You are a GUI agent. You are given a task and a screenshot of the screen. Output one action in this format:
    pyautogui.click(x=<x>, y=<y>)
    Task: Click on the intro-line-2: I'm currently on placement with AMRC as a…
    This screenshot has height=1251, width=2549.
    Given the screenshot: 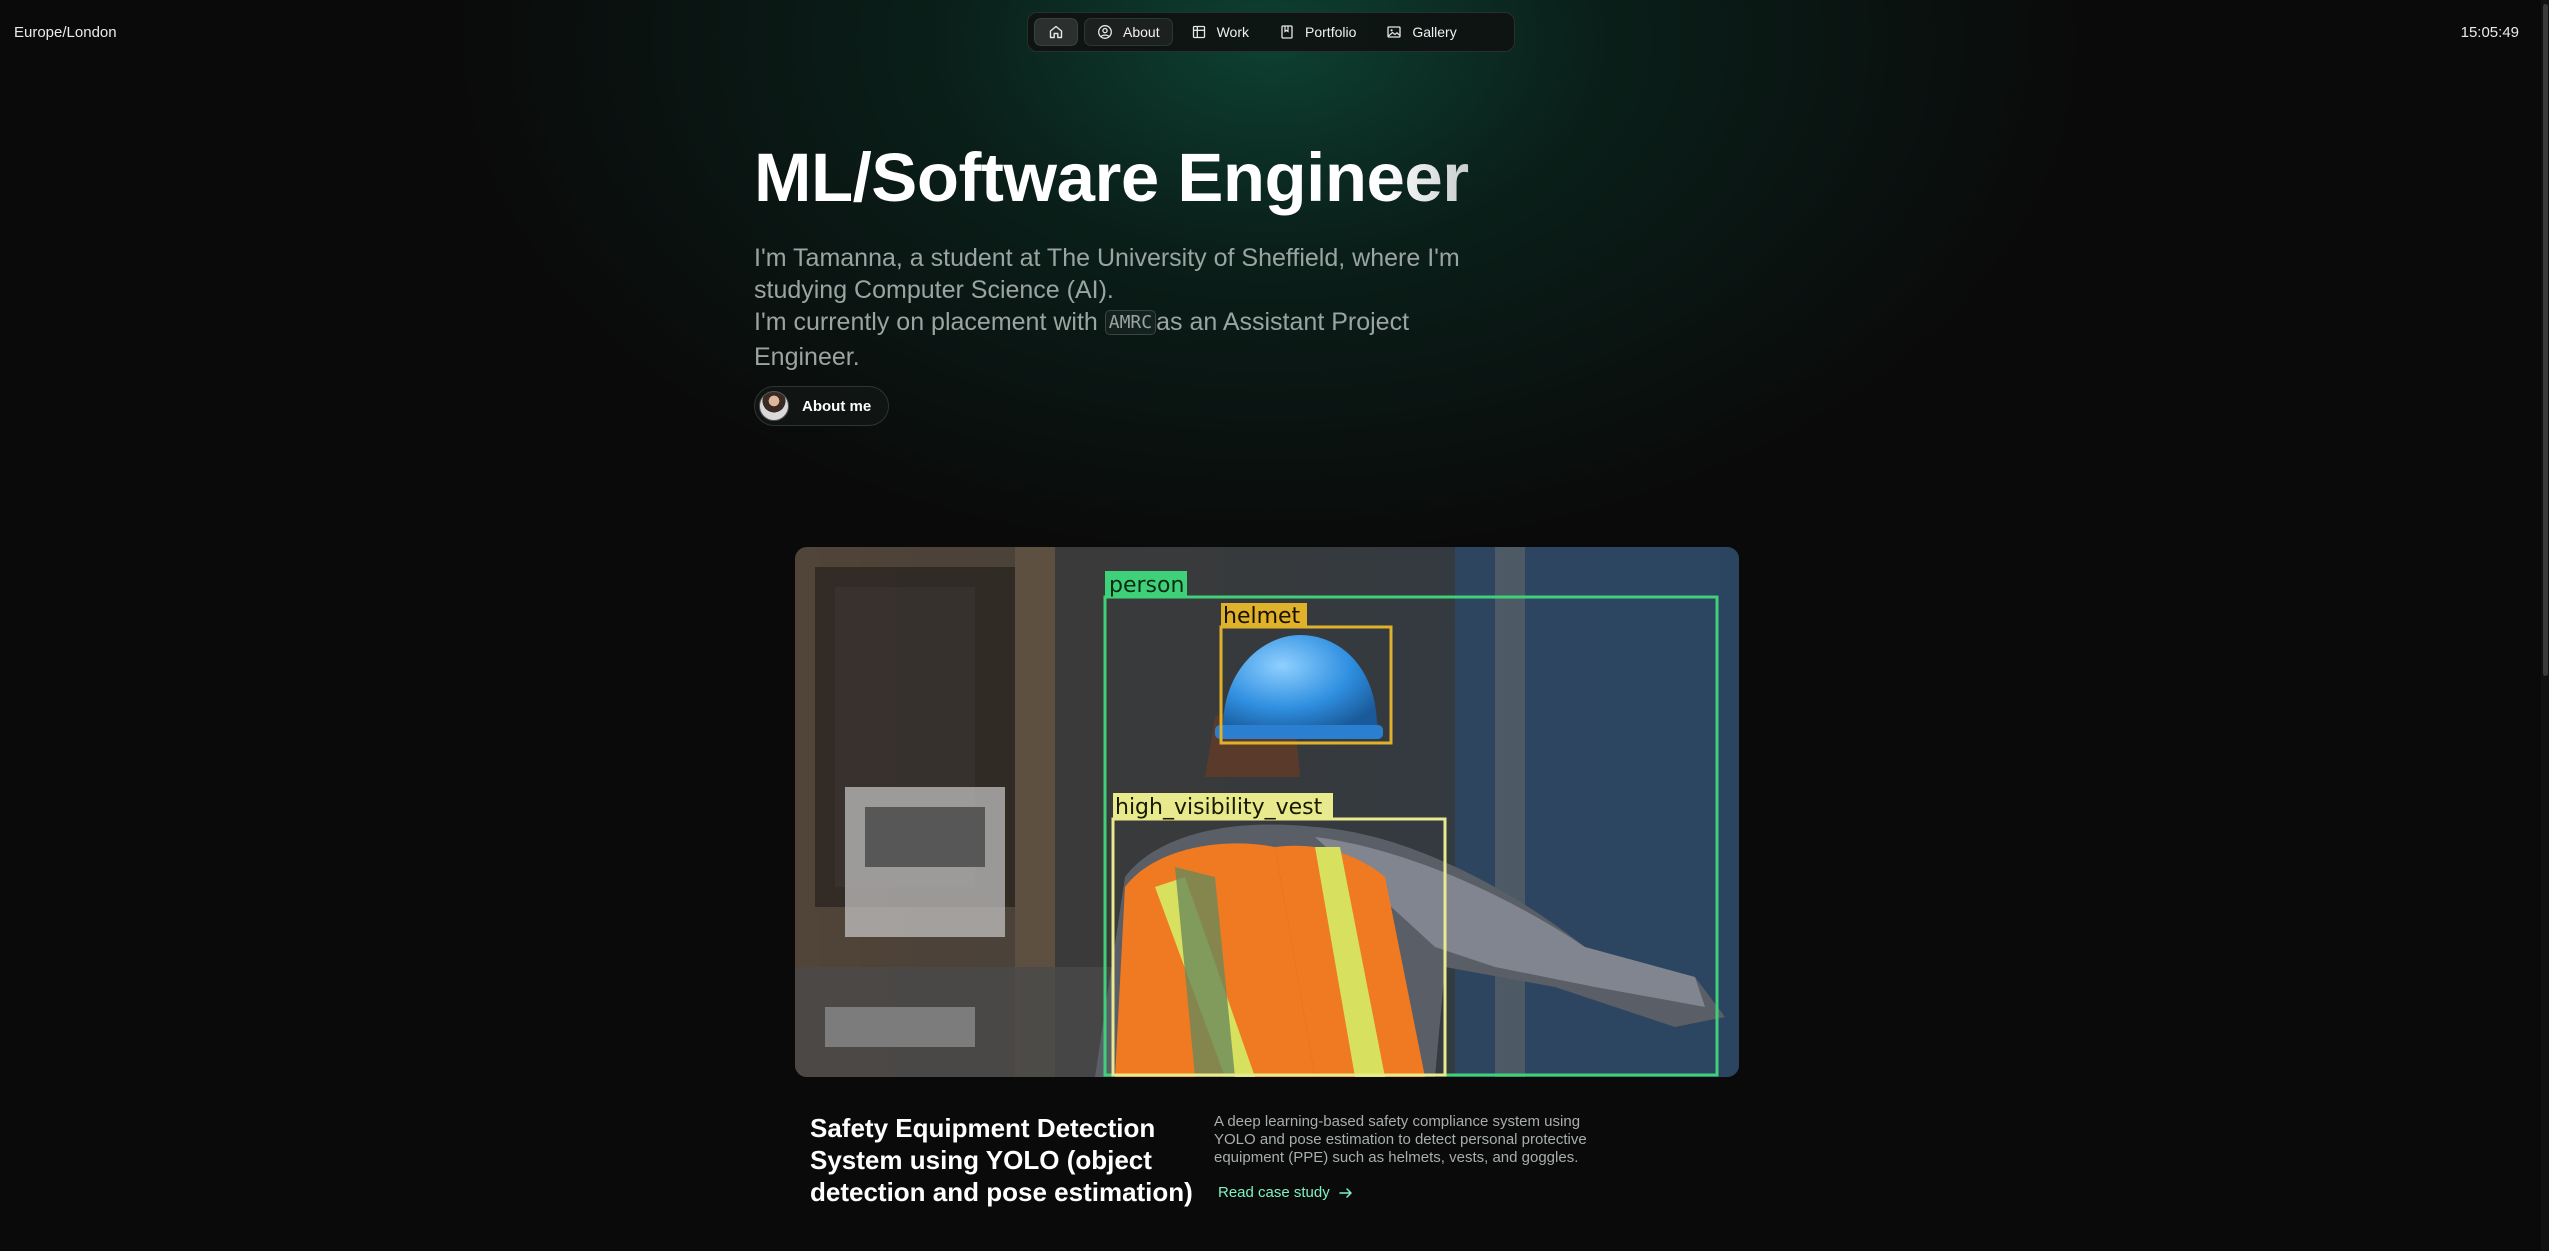 What is the action you would take?
    pyautogui.click(x=1114, y=339)
    